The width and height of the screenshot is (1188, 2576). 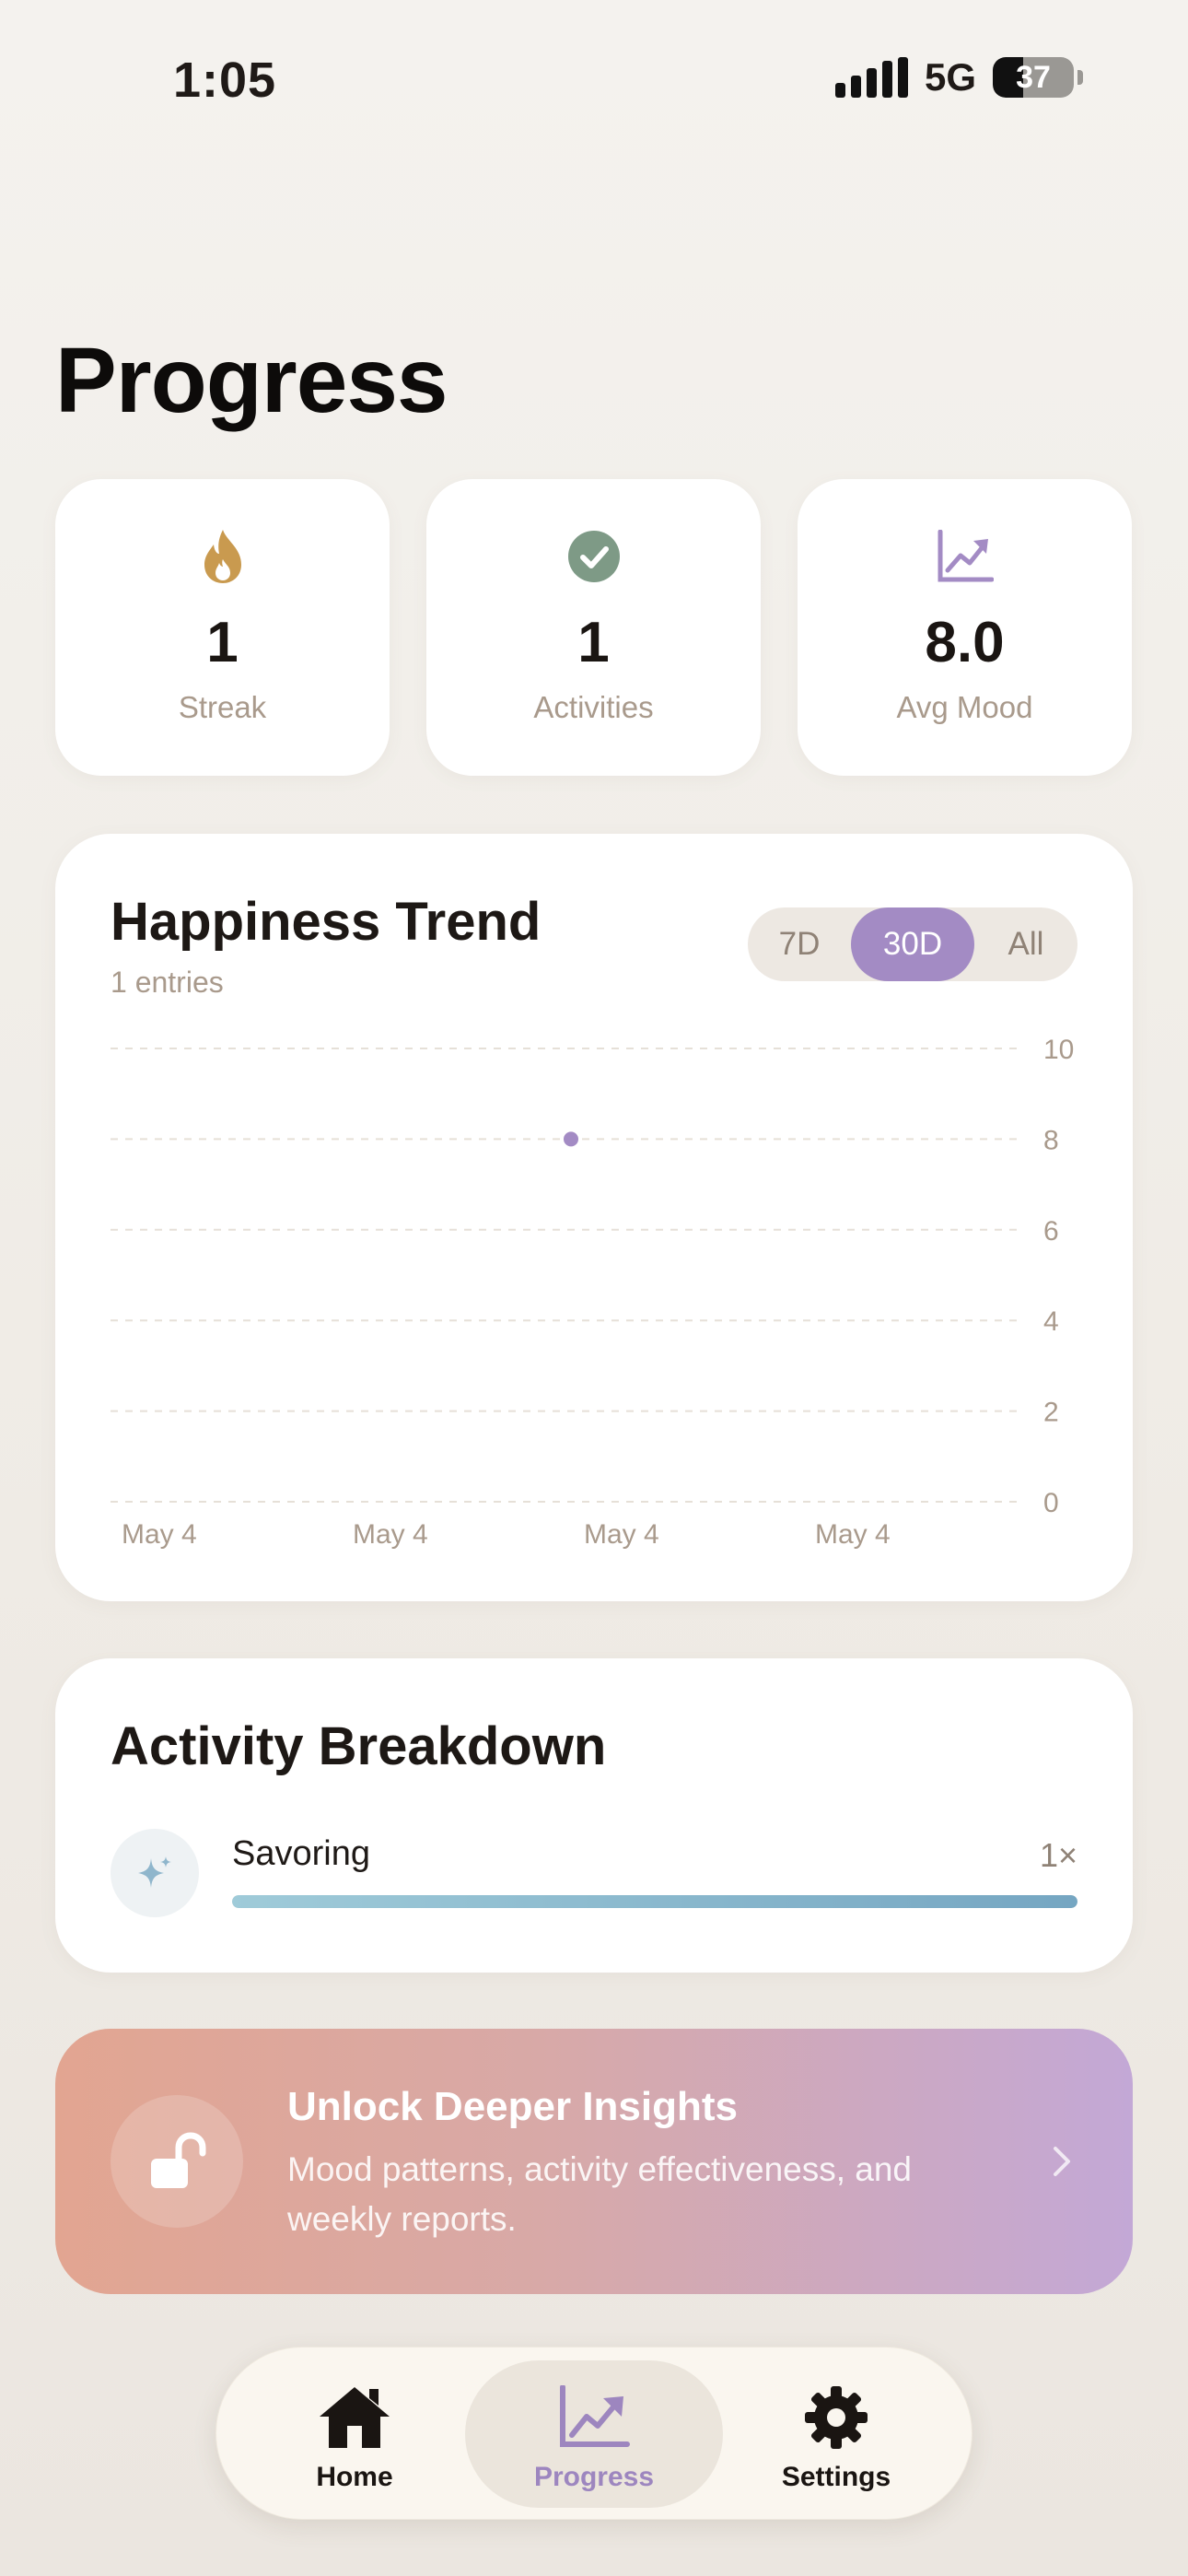 What do you see at coordinates (354, 2418) in the screenshot?
I see `home-icon` at bounding box center [354, 2418].